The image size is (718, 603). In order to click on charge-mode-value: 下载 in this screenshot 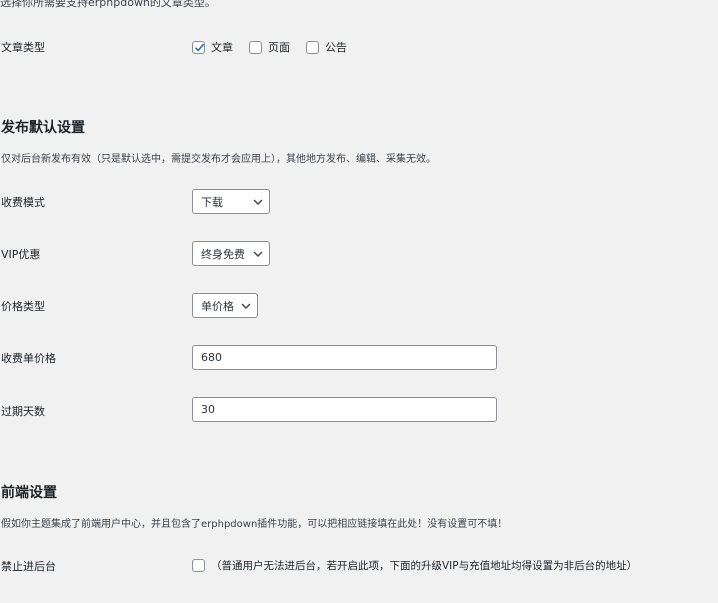, I will do `click(212, 202)`.